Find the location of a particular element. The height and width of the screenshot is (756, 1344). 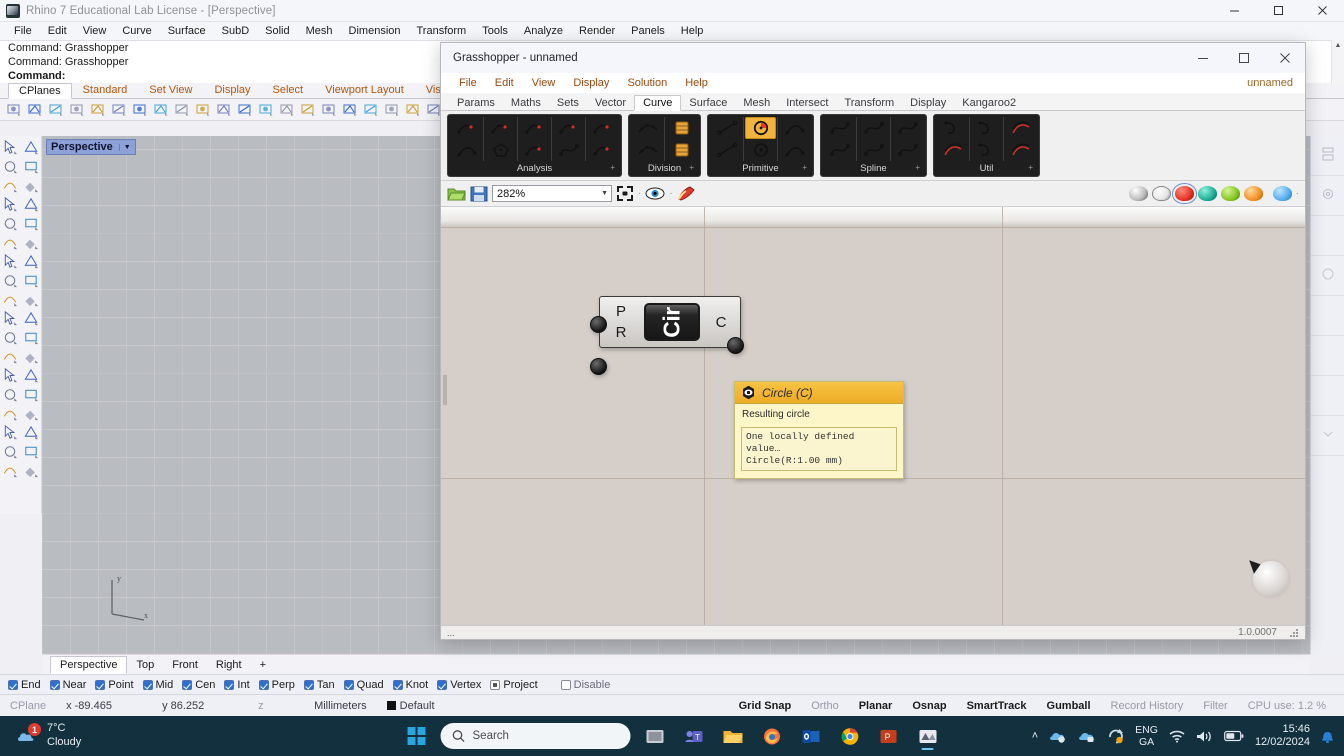

taskbar-language-indicator: ENG GA is located at coordinates (1146, 736).